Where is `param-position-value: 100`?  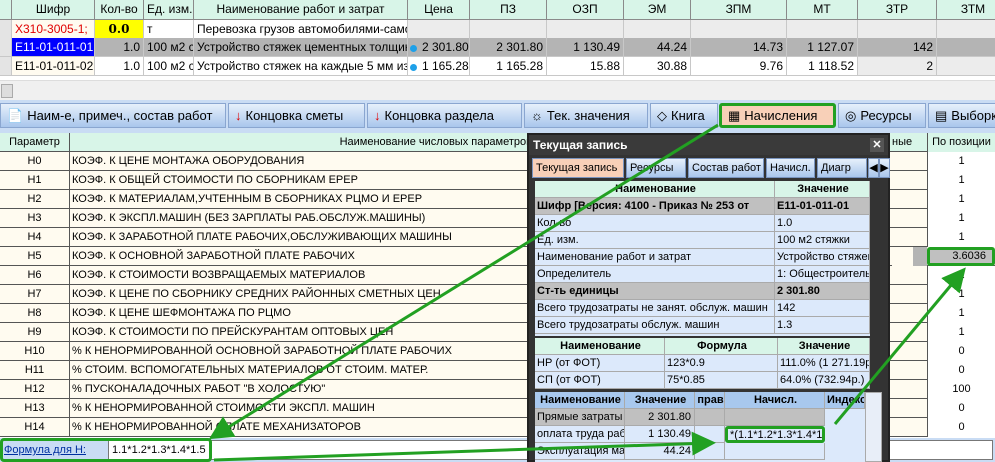 param-position-value: 100 is located at coordinates (961, 389).